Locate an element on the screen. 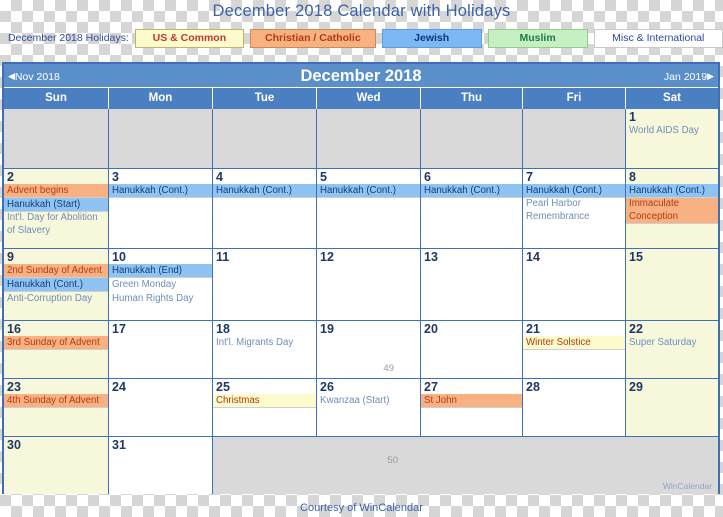 The width and height of the screenshot is (723, 517). day-cell-25: 25 Christmas is located at coordinates (265, 408).